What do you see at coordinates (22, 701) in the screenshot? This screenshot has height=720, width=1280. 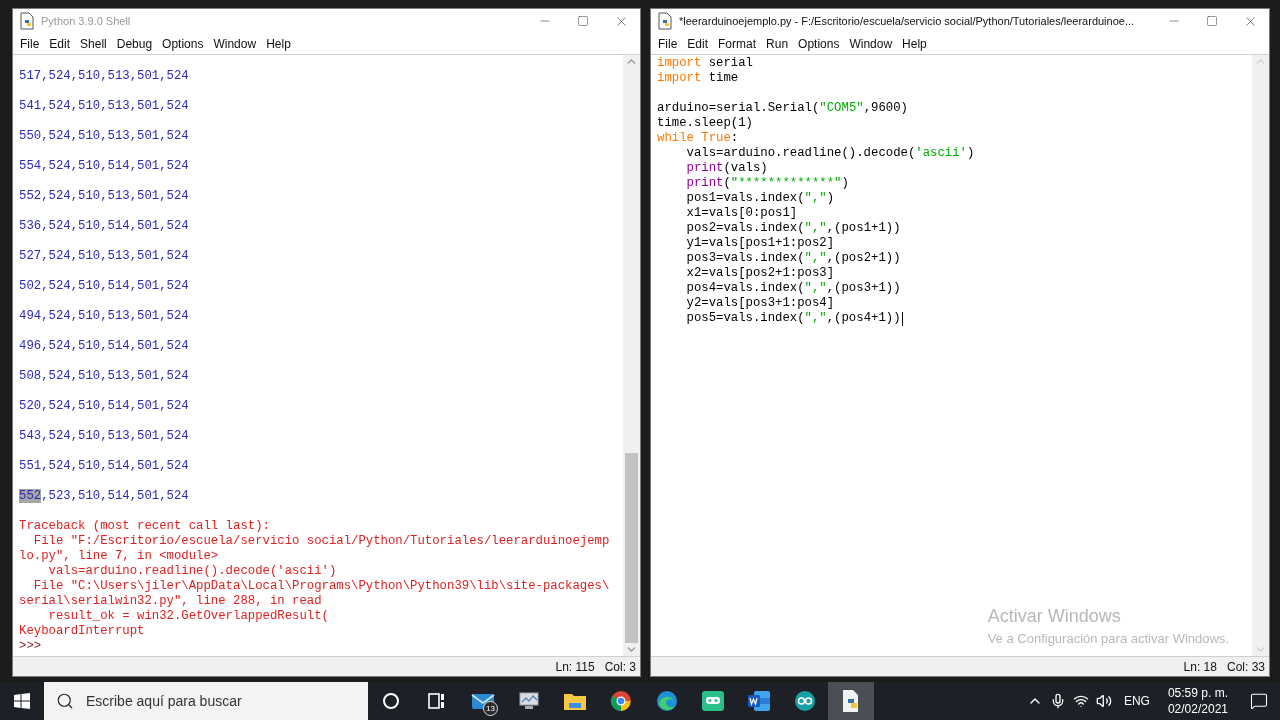 I see `windows-logo-icon` at bounding box center [22, 701].